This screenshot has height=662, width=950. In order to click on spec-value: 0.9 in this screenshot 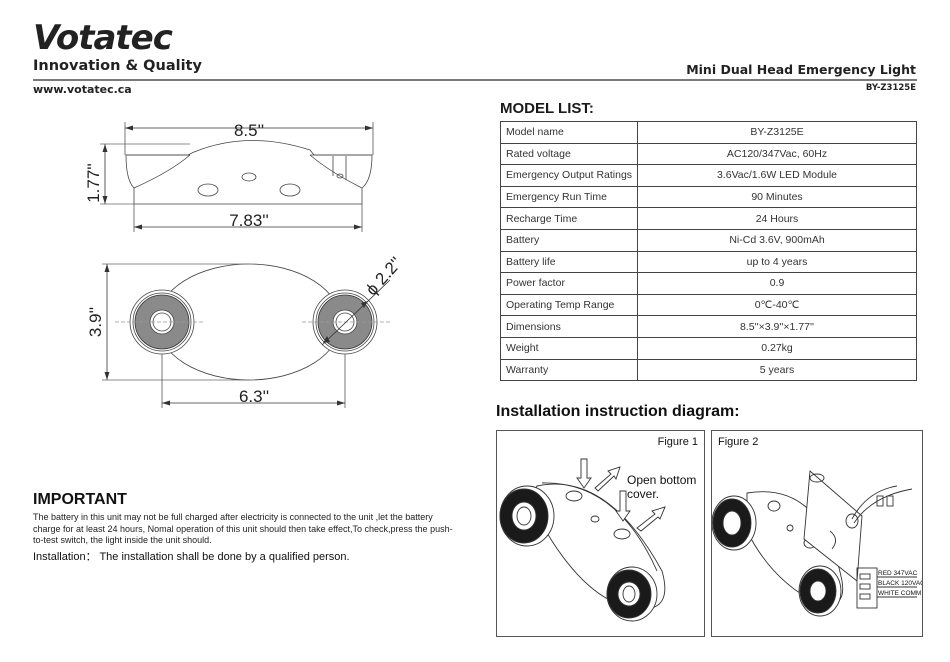, I will do `click(777, 283)`.